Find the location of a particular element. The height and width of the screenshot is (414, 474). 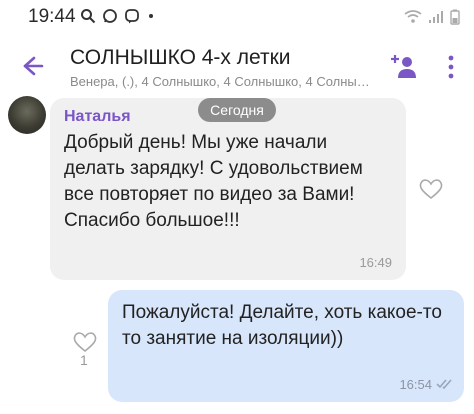

signal-icon is located at coordinates (436, 17).